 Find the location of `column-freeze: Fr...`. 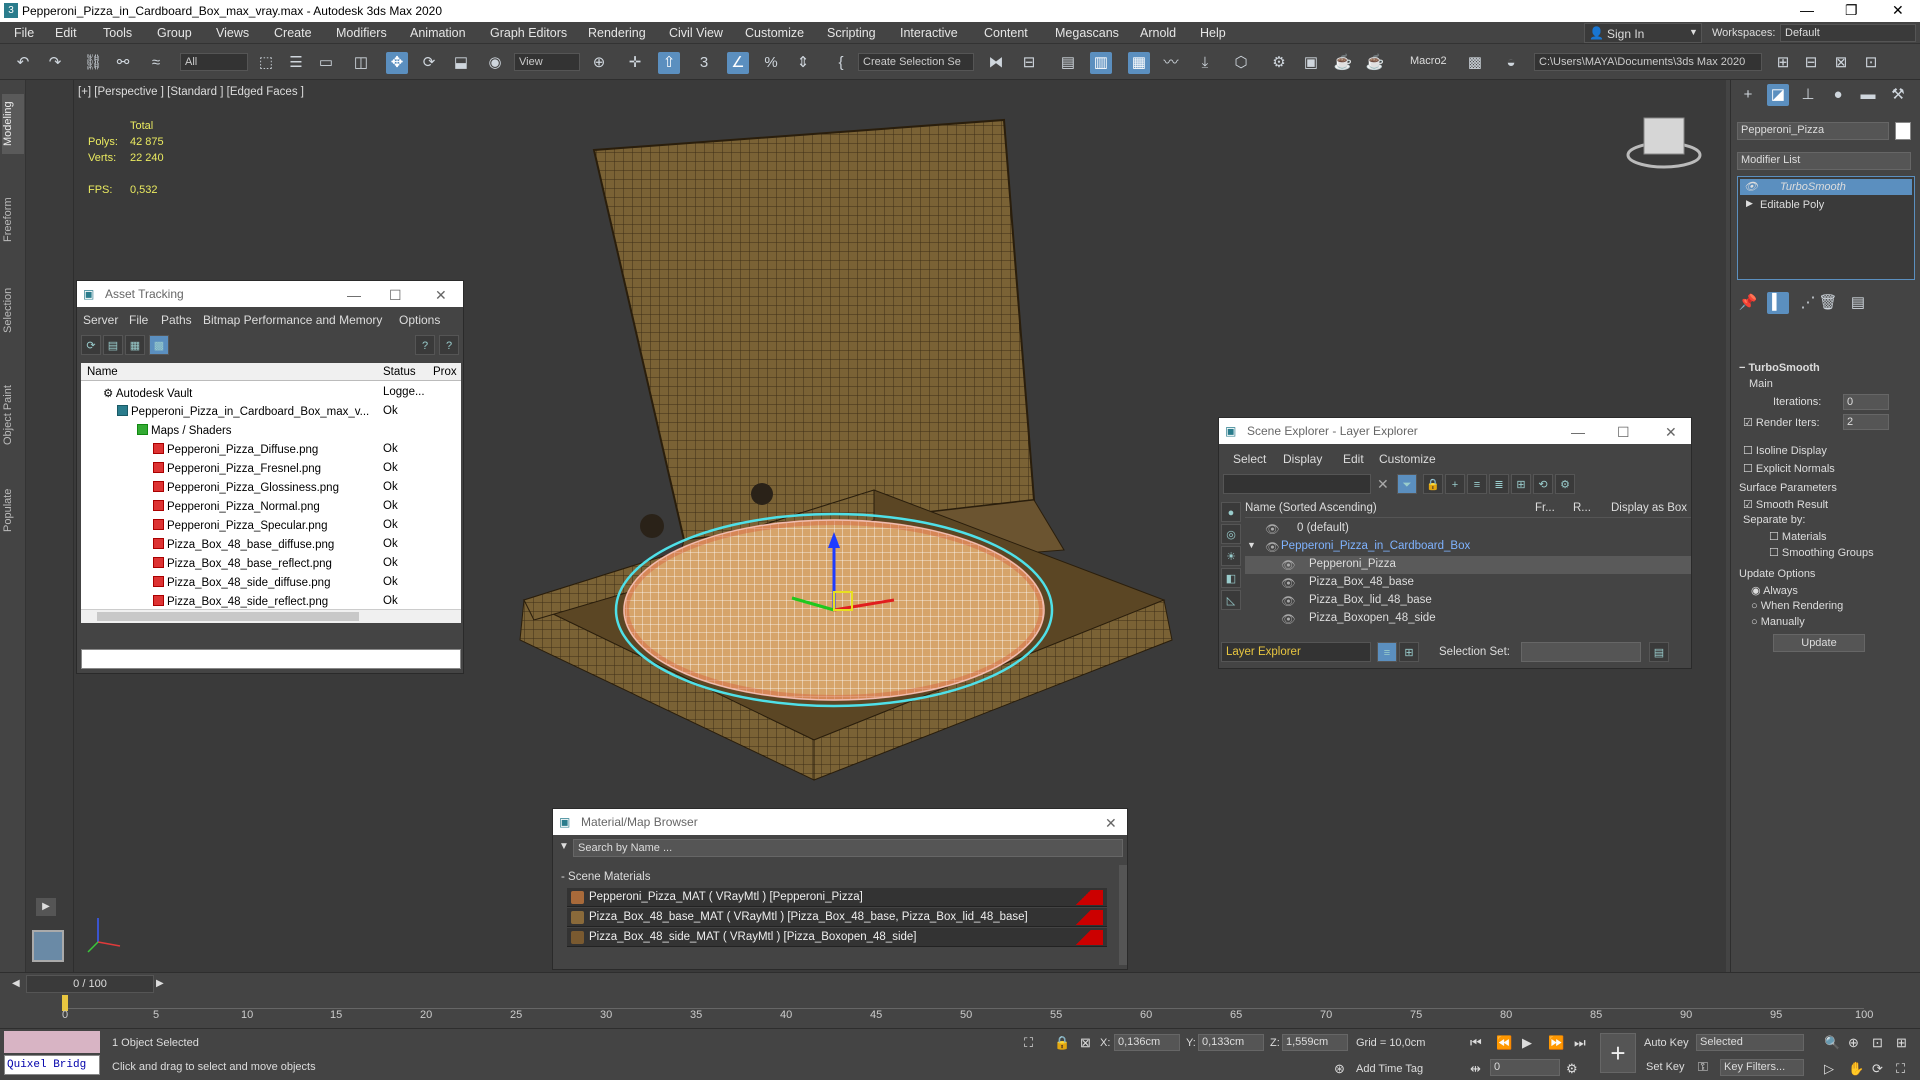

column-freeze: Fr... is located at coordinates (1545, 508).